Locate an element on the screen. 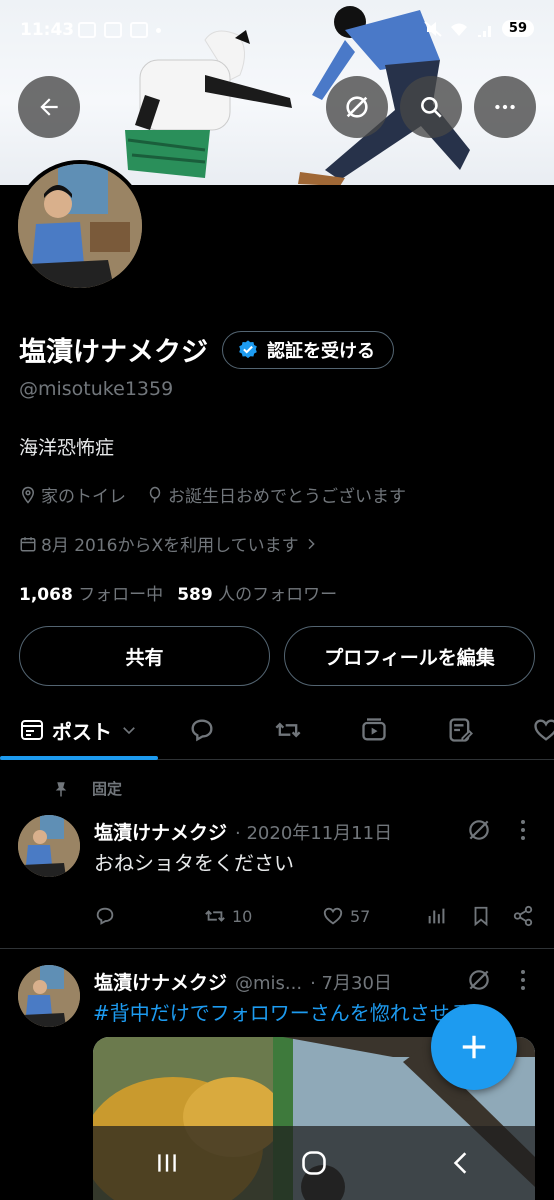 The width and height of the screenshot is (554, 1200). tab-likes is located at coordinates (535, 730).